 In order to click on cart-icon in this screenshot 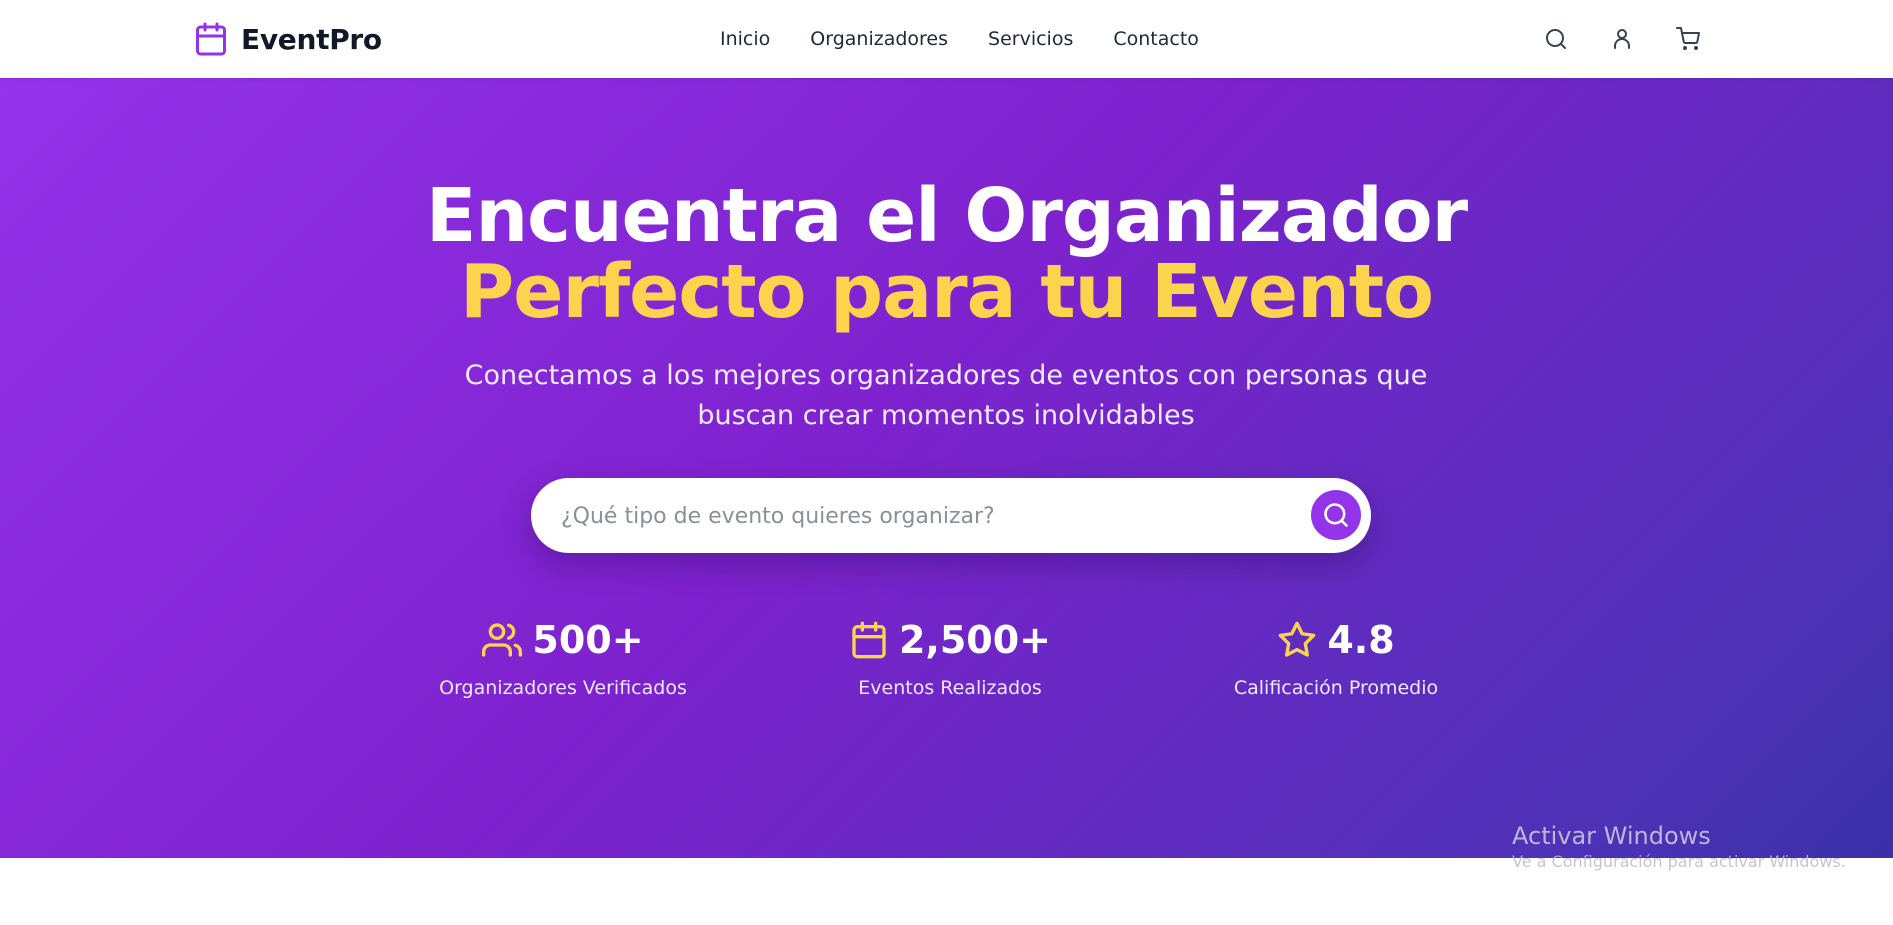, I will do `click(1688, 38)`.